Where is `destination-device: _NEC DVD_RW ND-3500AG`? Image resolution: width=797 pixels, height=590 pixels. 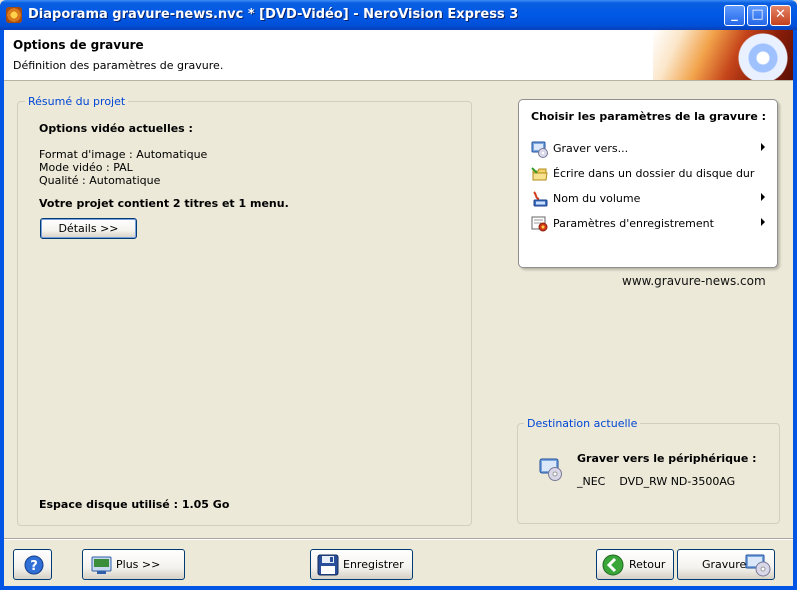
destination-device: _NEC DVD_RW ND-3500AG is located at coordinates (656, 481).